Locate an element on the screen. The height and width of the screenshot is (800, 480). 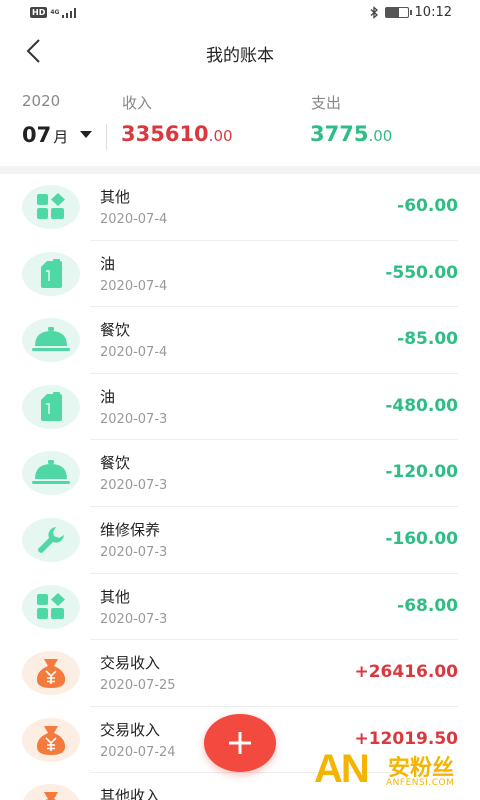
battery-icon is located at coordinates (398, 12).